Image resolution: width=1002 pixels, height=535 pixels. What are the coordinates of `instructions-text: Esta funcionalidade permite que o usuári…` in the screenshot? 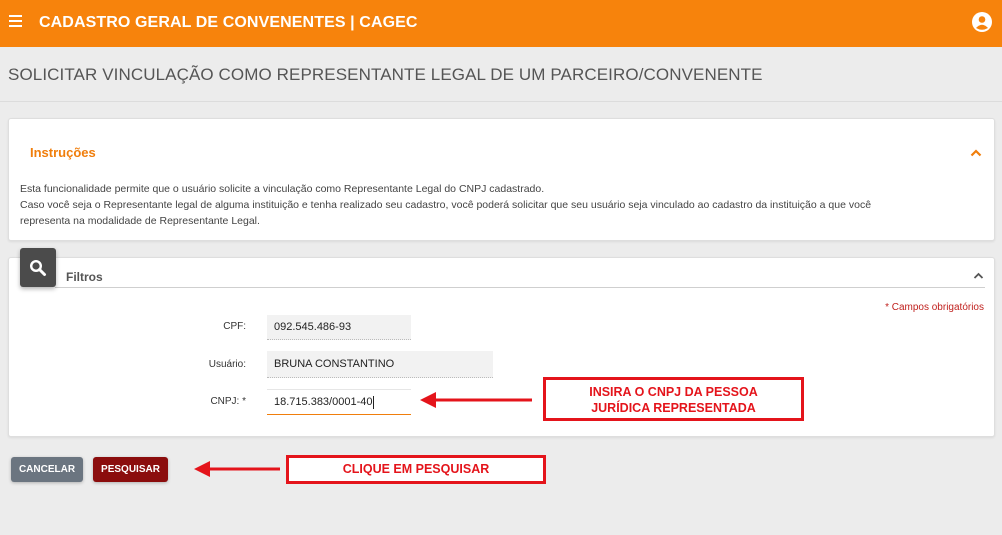 It's located at (500, 205).